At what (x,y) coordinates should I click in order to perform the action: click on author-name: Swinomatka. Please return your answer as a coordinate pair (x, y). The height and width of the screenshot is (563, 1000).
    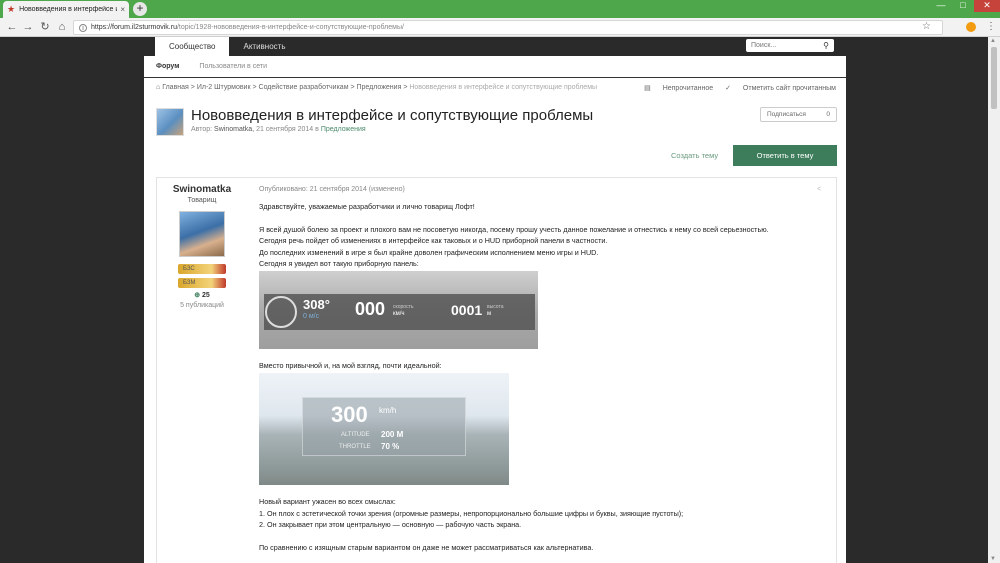
    Looking at the image, I should click on (202, 189).